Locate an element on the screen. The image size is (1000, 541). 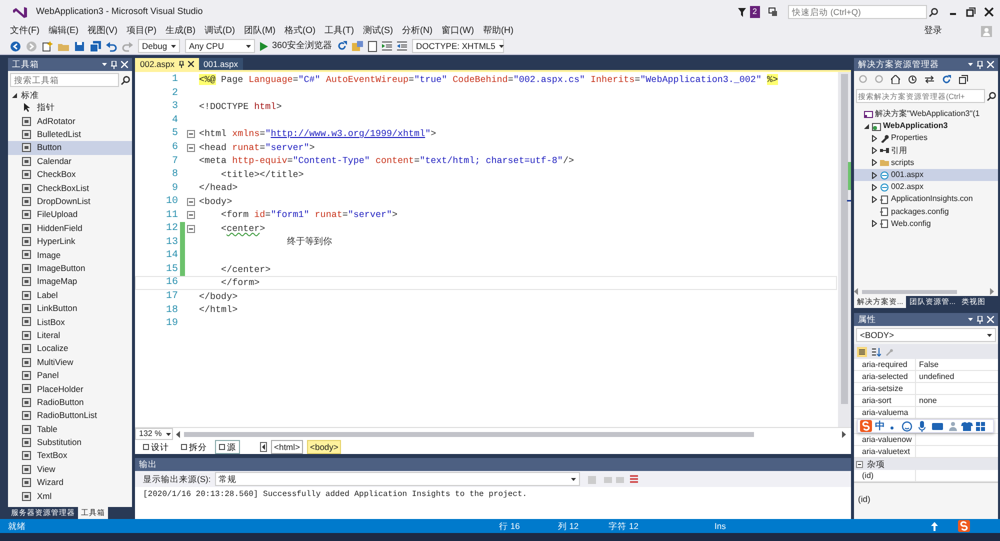
toolbox-item: ImageMap is located at coordinates (70, 281).